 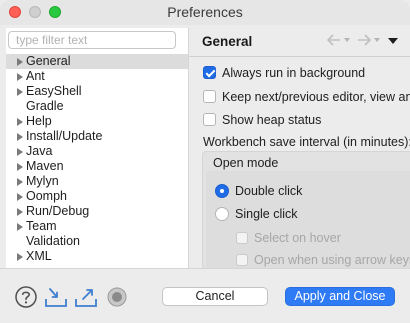 I want to click on option-label: Open when using arrow keys, so click(x=332, y=260).